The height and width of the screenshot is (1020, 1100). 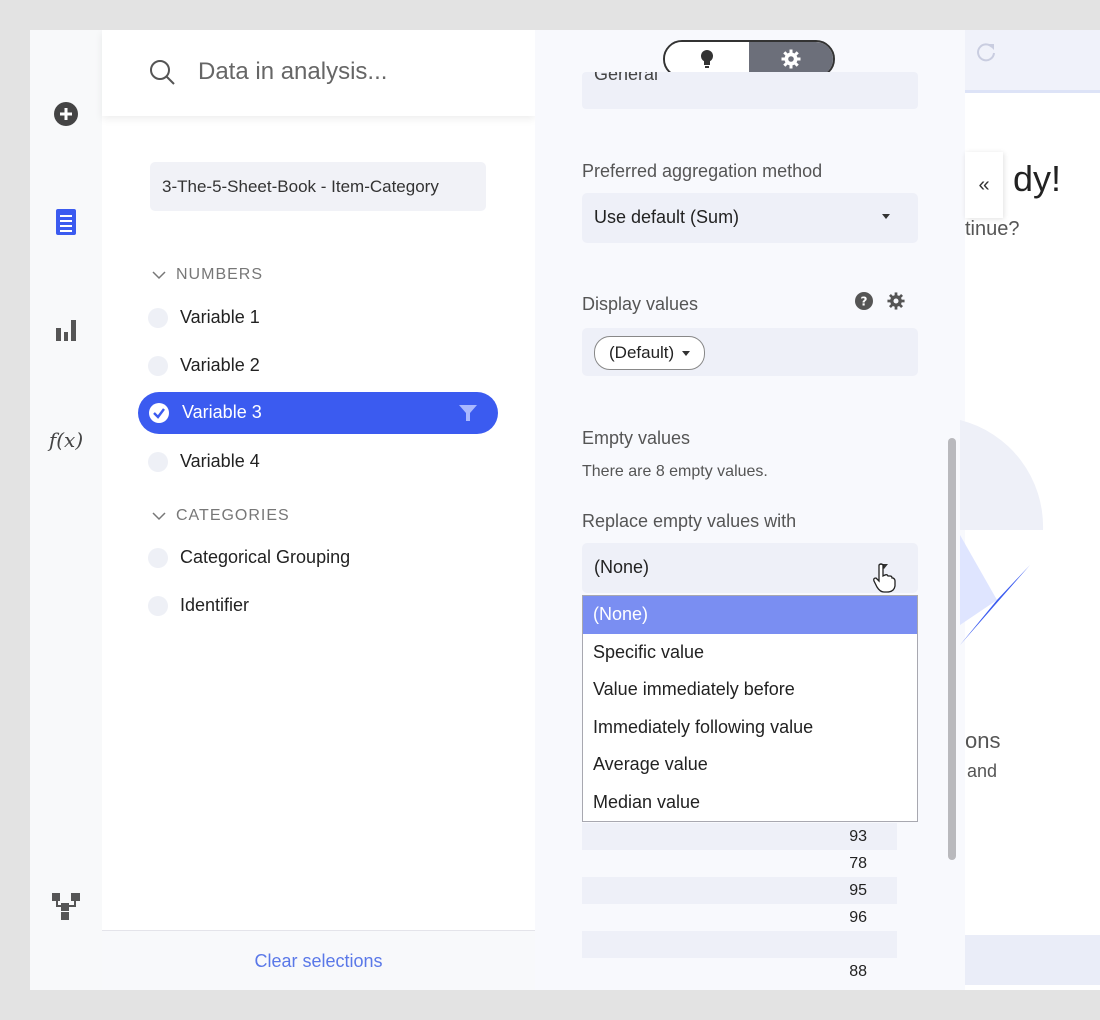 I want to click on background-text: and, so click(x=982, y=771).